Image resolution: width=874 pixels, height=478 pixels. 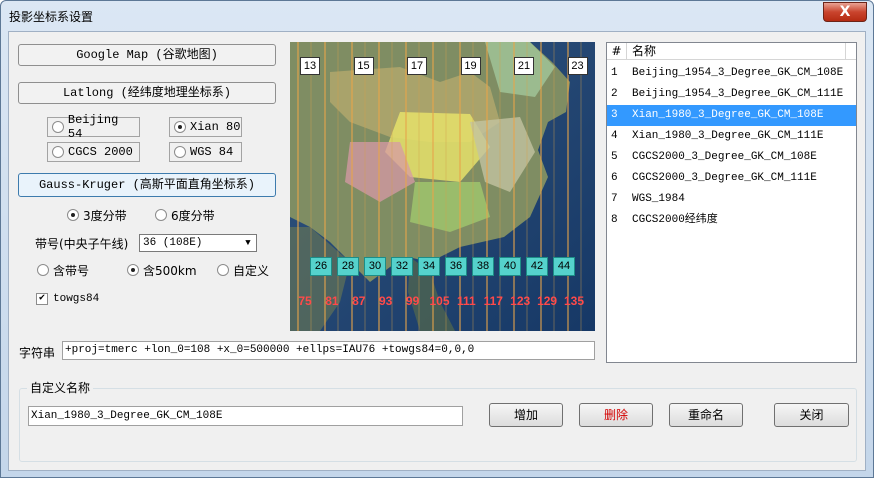 I want to click on zone-6deg-radio: 6度分带, so click(x=185, y=215).